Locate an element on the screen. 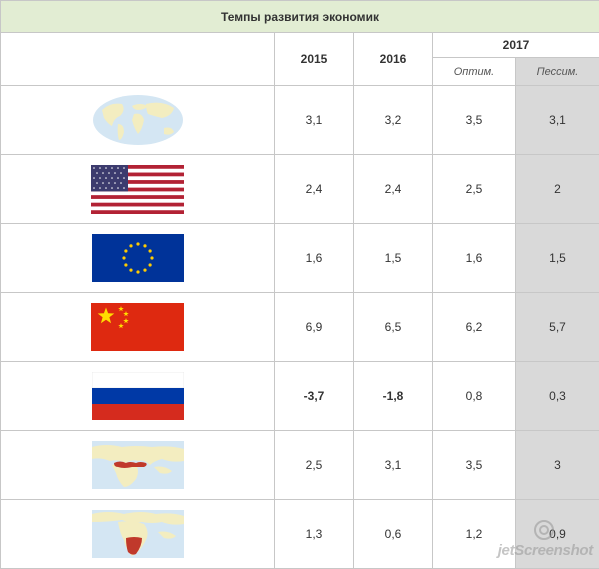 The image size is (599, 569). value-2015: 1,6 is located at coordinates (314, 258).